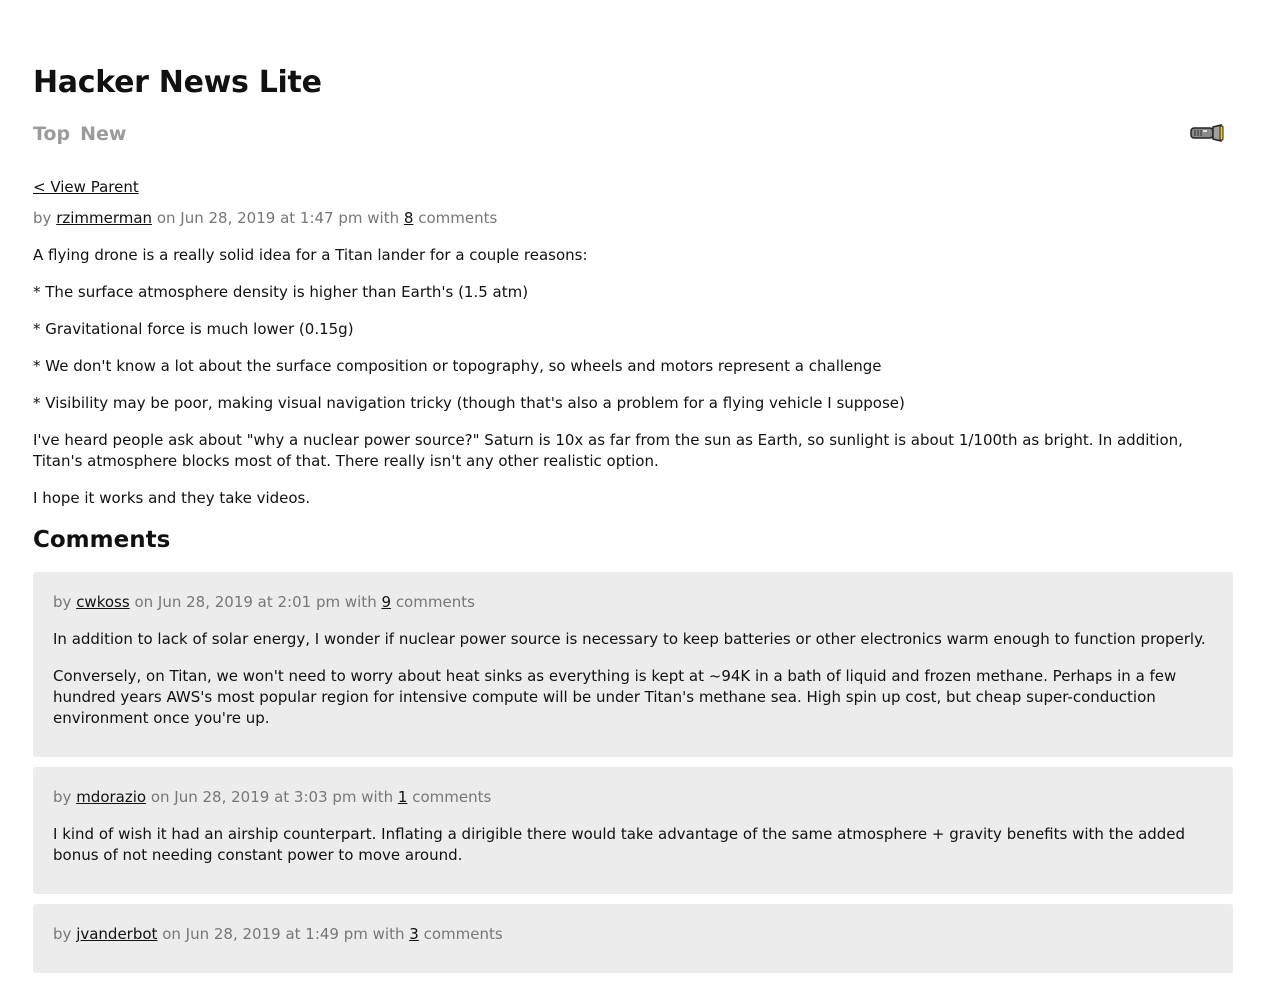 This screenshot has height=983, width=1263. I want to click on comments-heading: Comments, so click(102, 540).